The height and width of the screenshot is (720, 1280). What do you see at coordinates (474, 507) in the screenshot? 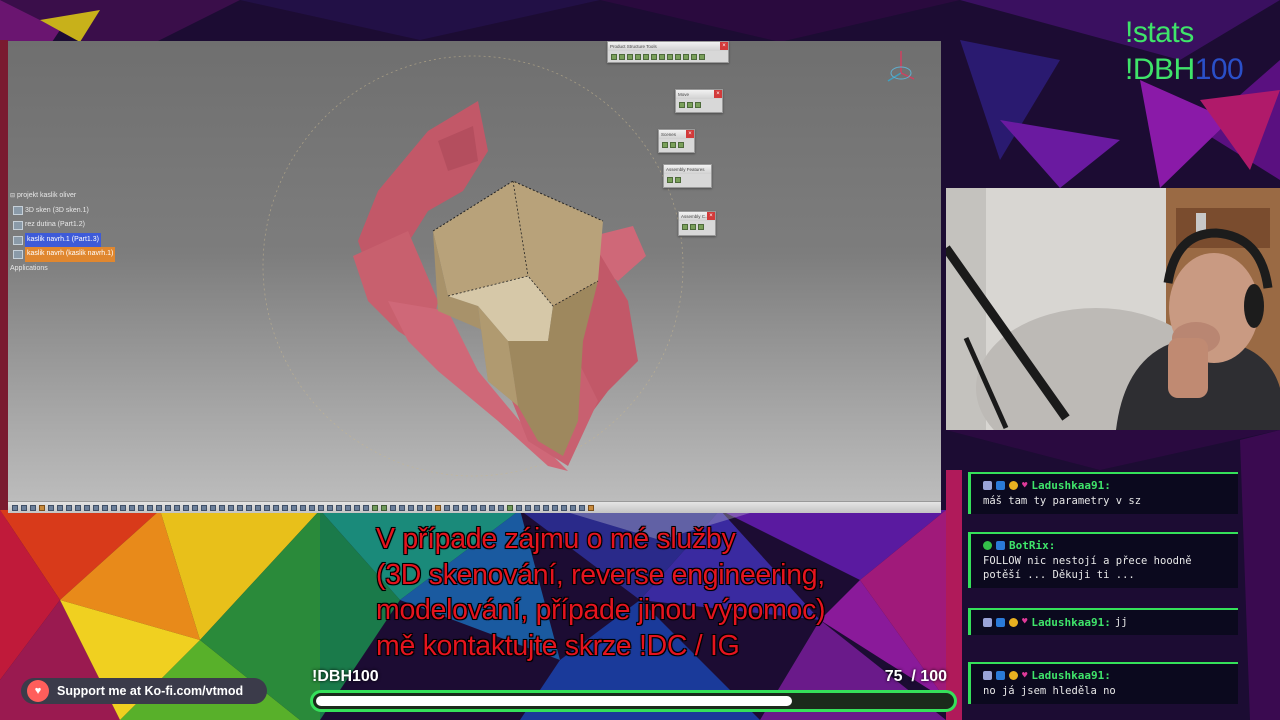
I see `cad-bottom-toolbar` at bounding box center [474, 507].